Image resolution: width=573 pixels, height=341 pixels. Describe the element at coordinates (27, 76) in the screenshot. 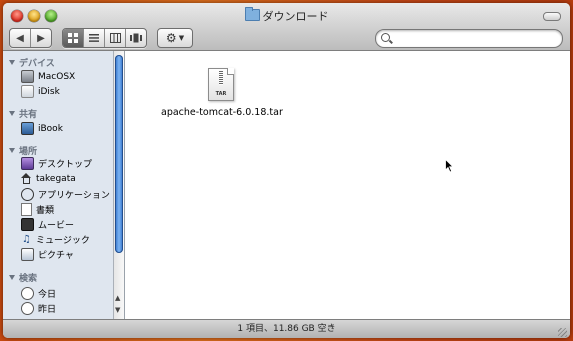

I see `hard-disk-icon` at that location.